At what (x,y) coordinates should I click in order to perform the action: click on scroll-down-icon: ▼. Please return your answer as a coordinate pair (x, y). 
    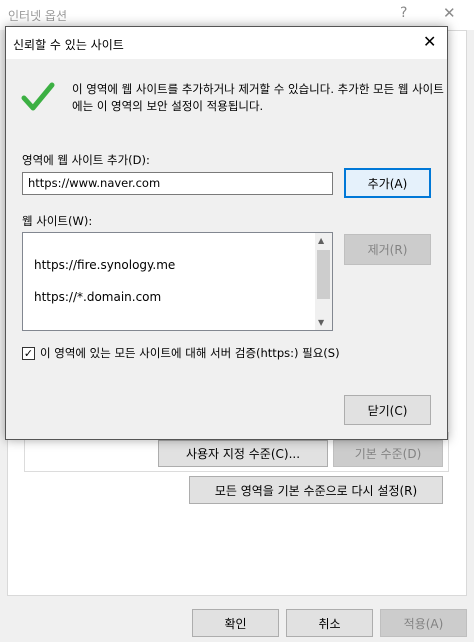
    Looking at the image, I should click on (321, 322).